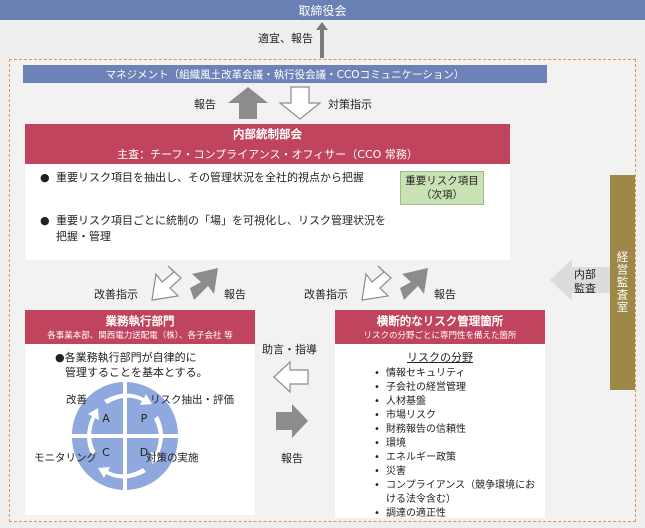 This screenshot has width=645, height=528. What do you see at coordinates (76, 400) in the screenshot?
I see `cycle-improve-label: 改善` at bounding box center [76, 400].